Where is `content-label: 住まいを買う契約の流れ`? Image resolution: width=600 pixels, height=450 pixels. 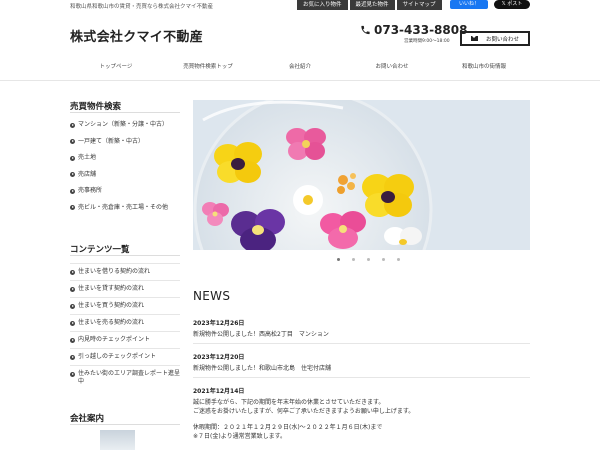 content-label: 住まいを買う契約の流れ is located at coordinates (111, 305).